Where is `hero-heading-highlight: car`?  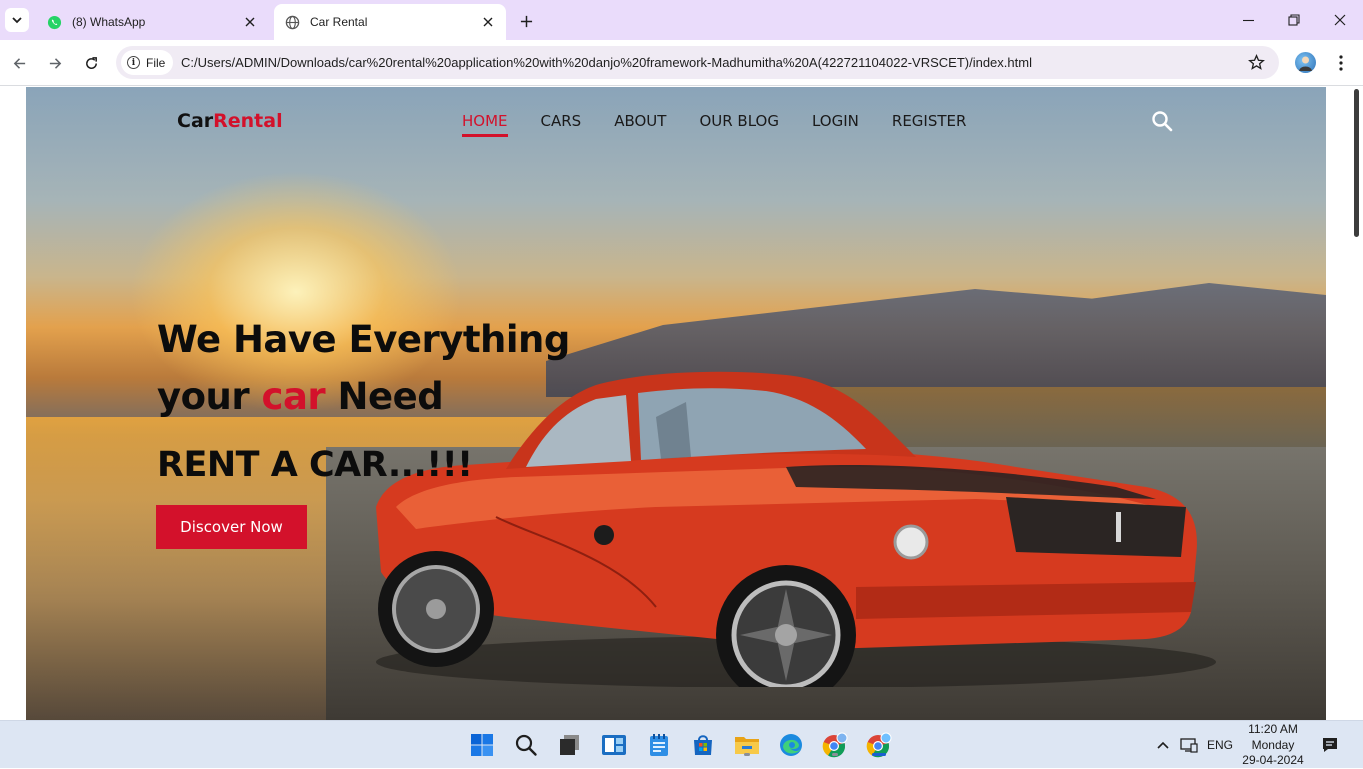
hero-heading-highlight: car is located at coordinates (293, 396).